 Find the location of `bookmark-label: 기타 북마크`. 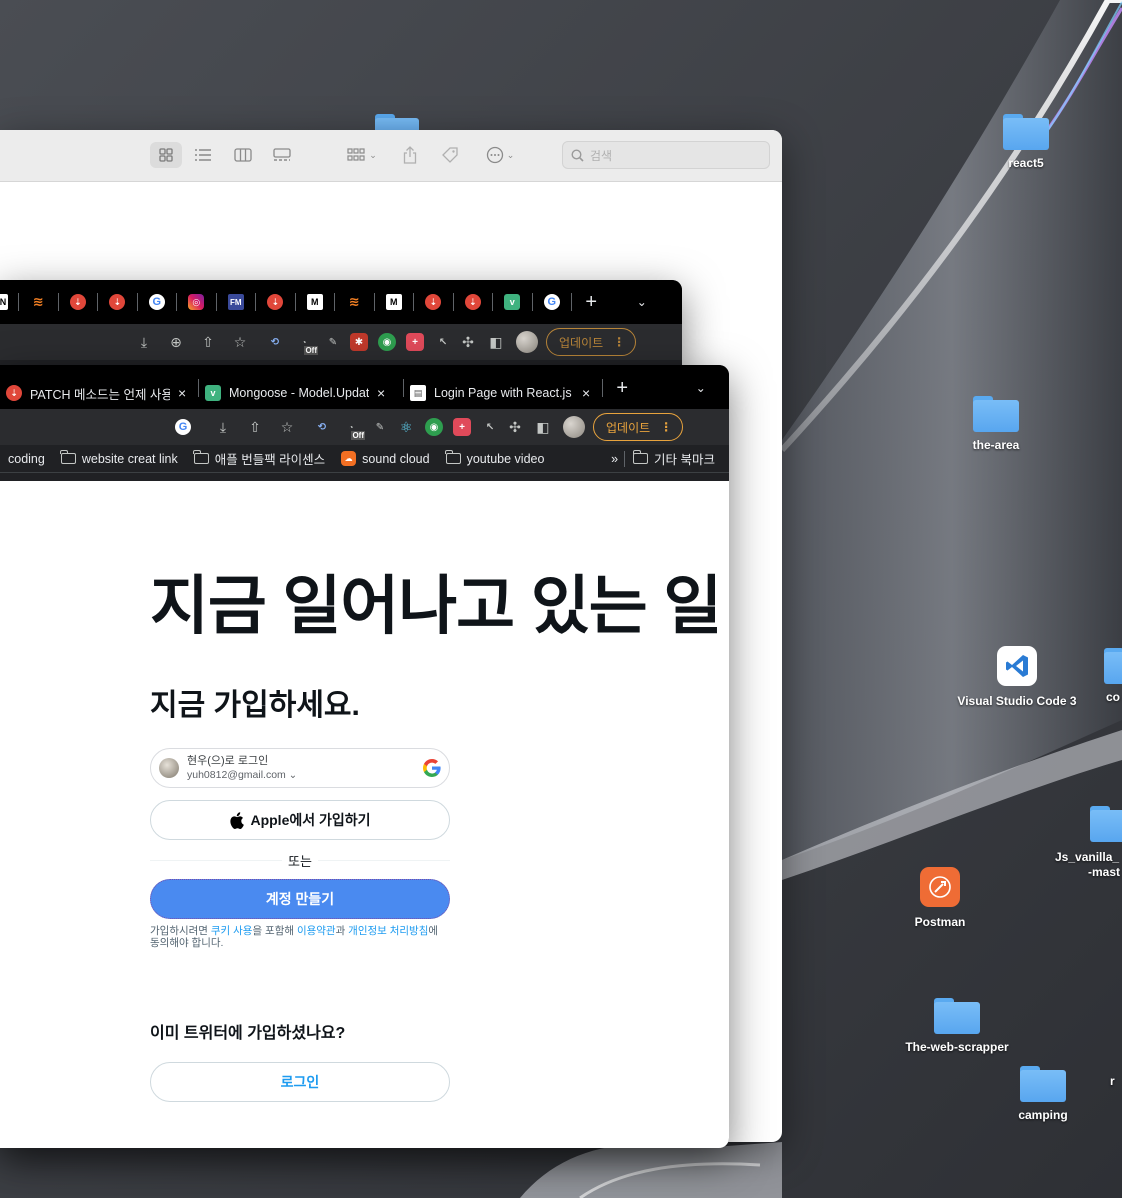

bookmark-label: 기타 북마크 is located at coordinates (684, 460).